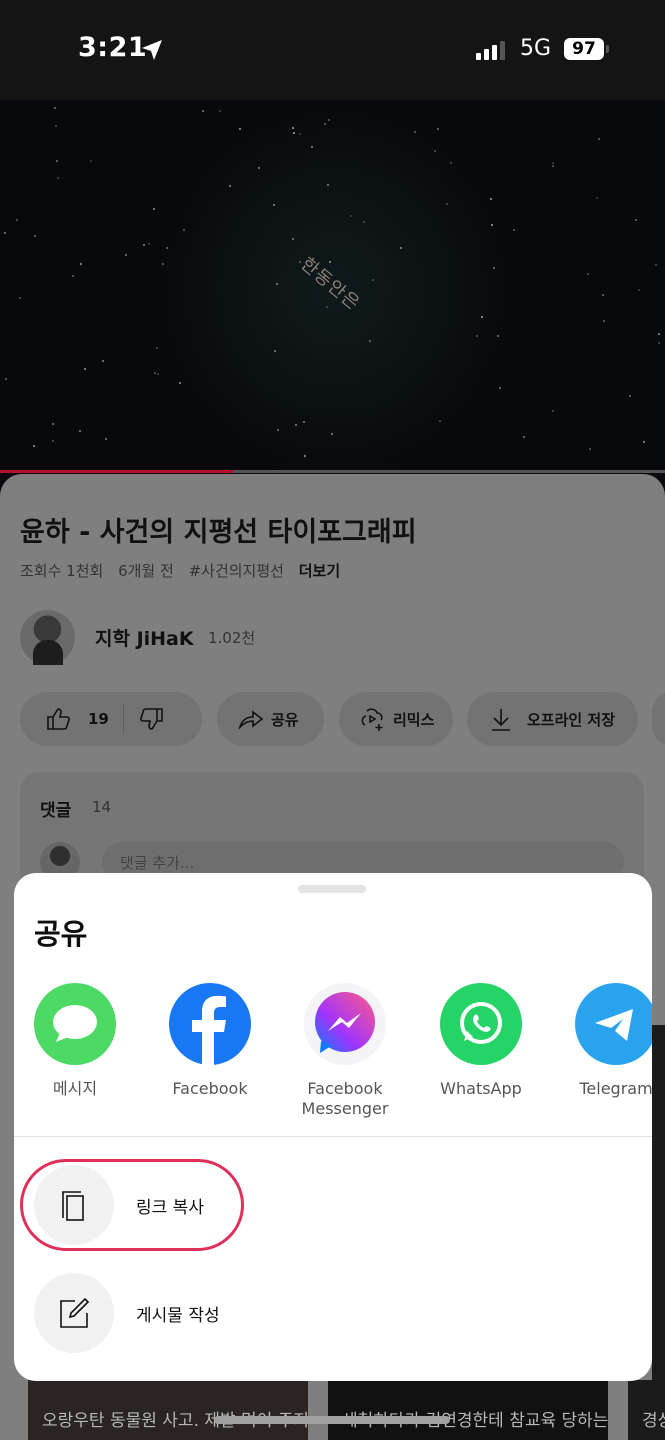 The height and width of the screenshot is (1440, 665). I want to click on thumbs-down-icon, so click(152, 719).